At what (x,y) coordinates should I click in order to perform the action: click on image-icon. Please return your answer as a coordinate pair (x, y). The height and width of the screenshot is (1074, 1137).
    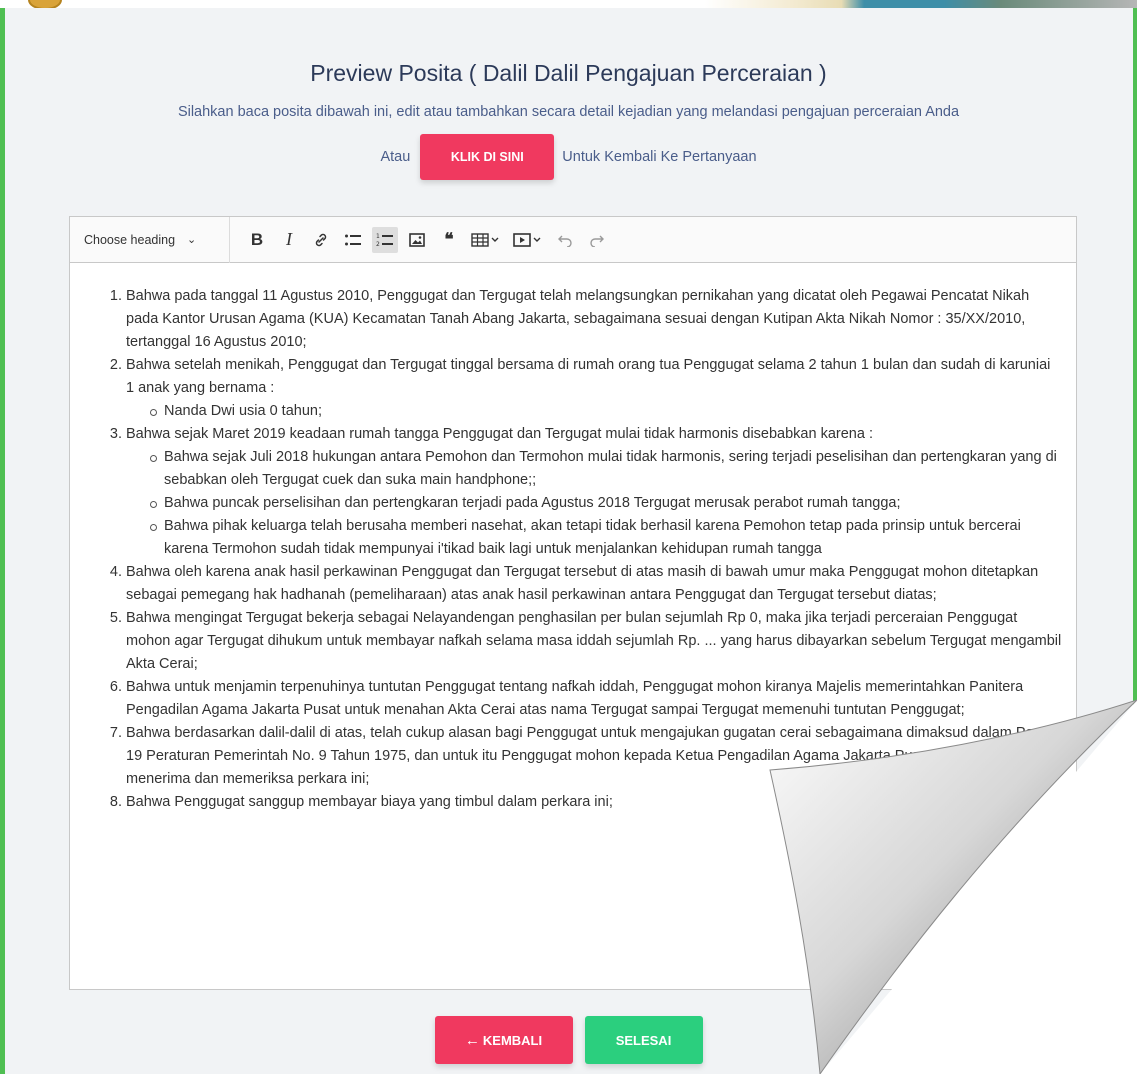
    Looking at the image, I should click on (417, 240).